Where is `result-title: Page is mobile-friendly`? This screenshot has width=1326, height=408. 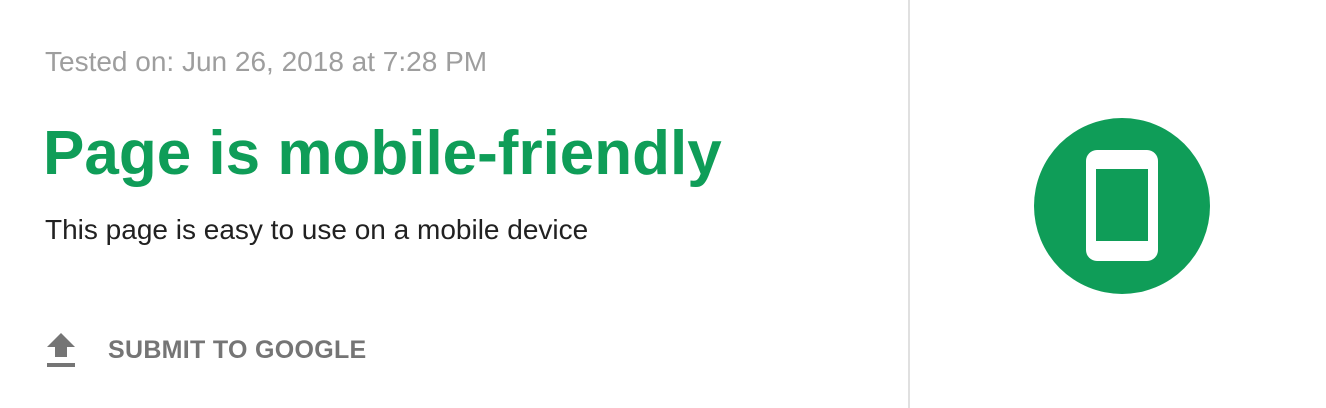 result-title: Page is mobile-friendly is located at coordinates (382, 153).